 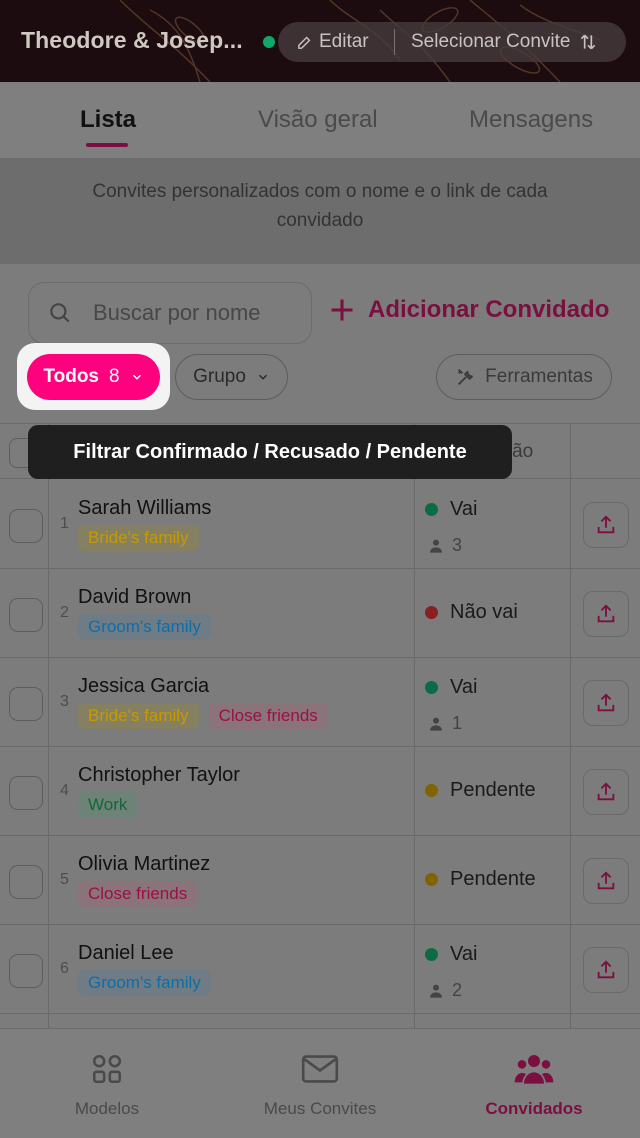 What do you see at coordinates (138, 894) in the screenshot?
I see `tag-close-friends: Close friends` at bounding box center [138, 894].